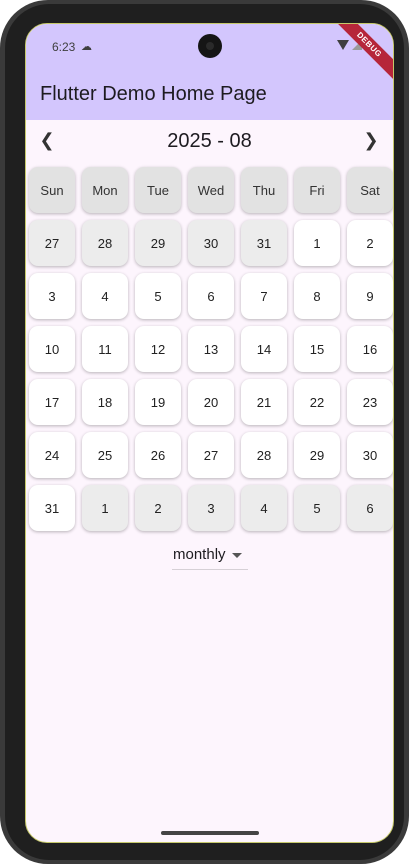 This screenshot has width=409, height=864. I want to click on weekday-header: Sat, so click(370, 190).